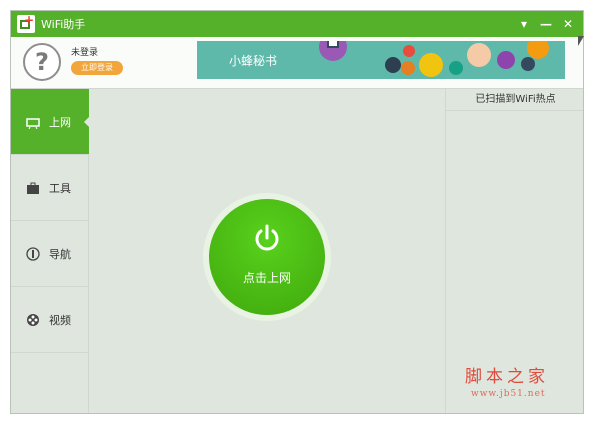  Describe the element at coordinates (60, 188) in the screenshot. I see `sidebar-item-label: 工具` at that location.